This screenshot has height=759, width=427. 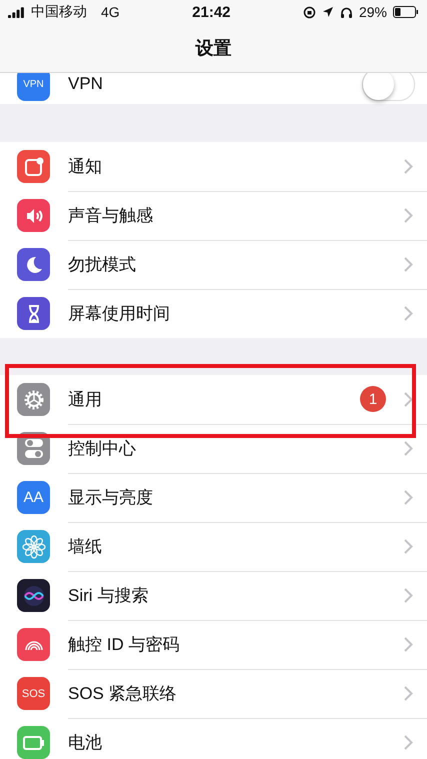 I want to click on signal-icon, so click(x=16, y=12).